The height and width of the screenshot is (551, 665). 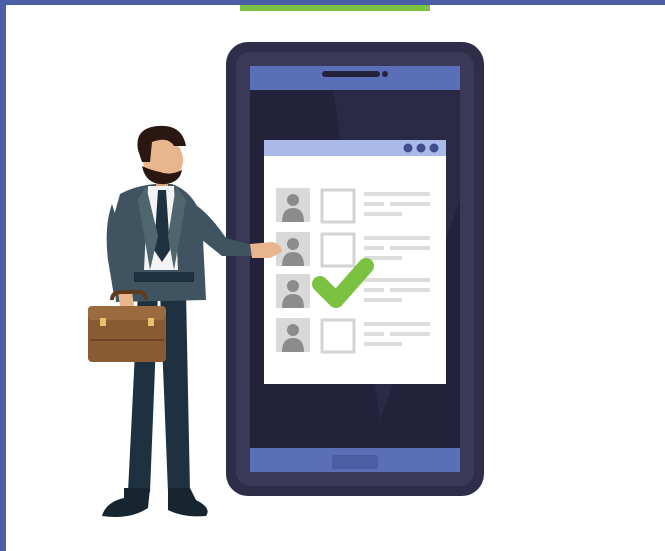 I want to click on phone-top-bar, so click(x=355, y=78).